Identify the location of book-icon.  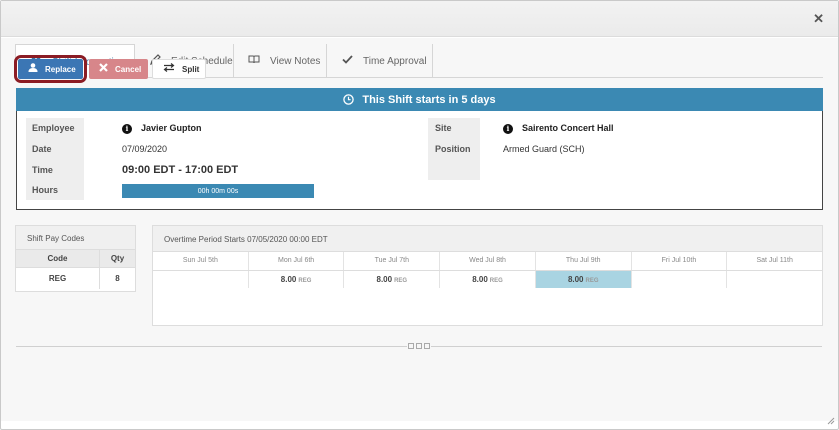
(254, 61).